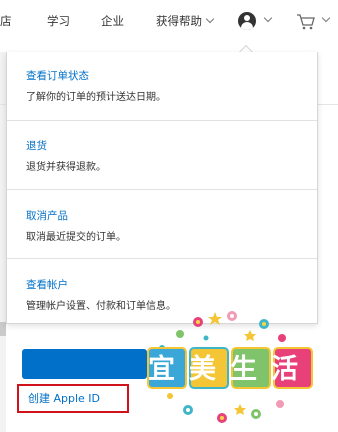 This screenshot has height=432, width=338. What do you see at coordinates (76, 237) in the screenshot?
I see `menu-item-description: 取消最近提交的订单。` at bounding box center [76, 237].